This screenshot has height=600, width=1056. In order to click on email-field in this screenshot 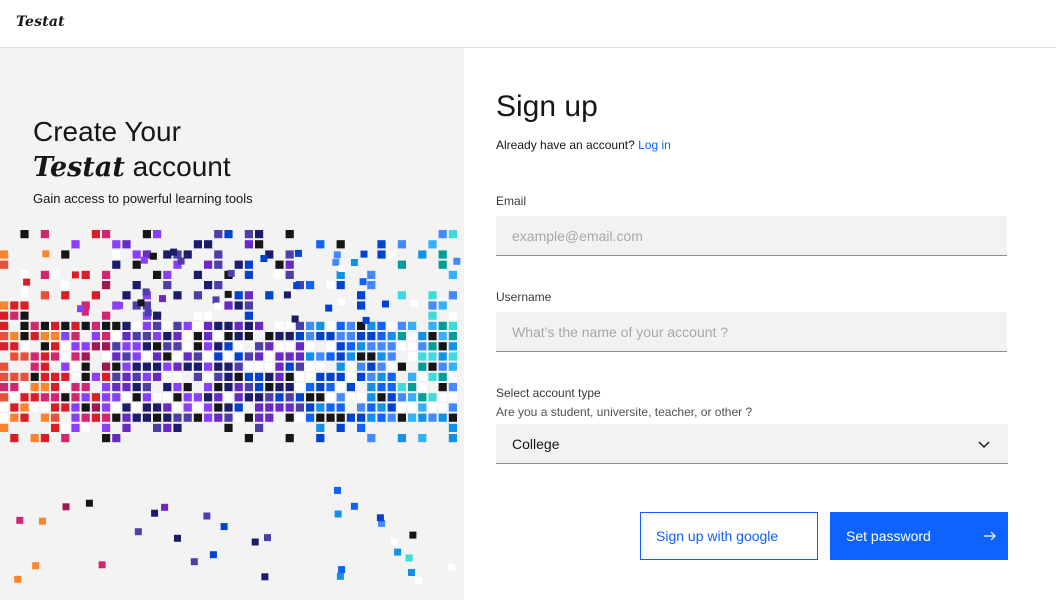, I will do `click(751, 236)`.